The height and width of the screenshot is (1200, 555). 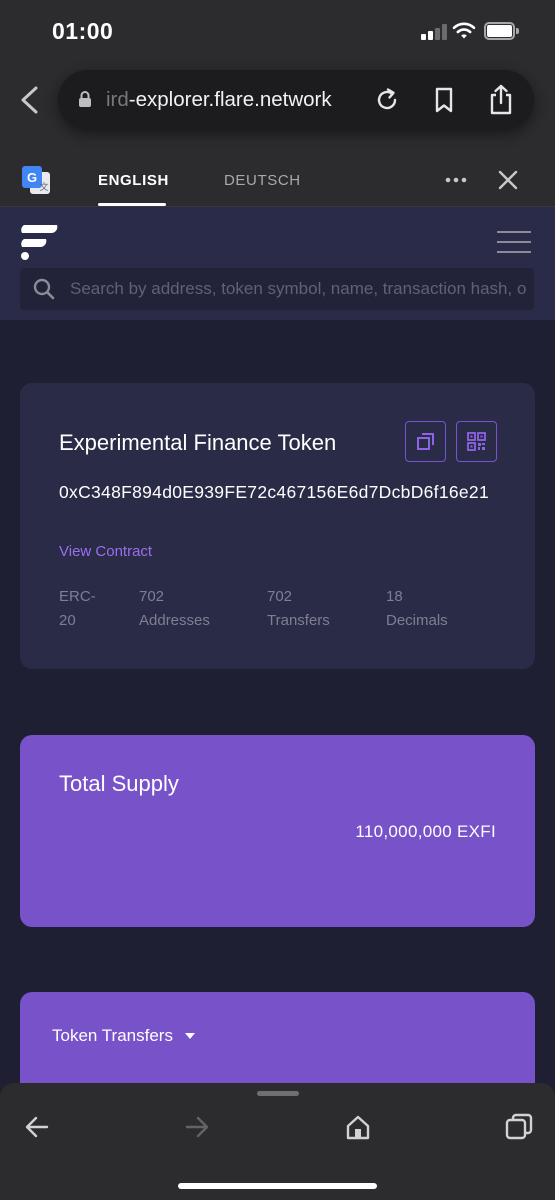 What do you see at coordinates (174, 609) in the screenshot?
I see `stat-addresses: 702 Addresses` at bounding box center [174, 609].